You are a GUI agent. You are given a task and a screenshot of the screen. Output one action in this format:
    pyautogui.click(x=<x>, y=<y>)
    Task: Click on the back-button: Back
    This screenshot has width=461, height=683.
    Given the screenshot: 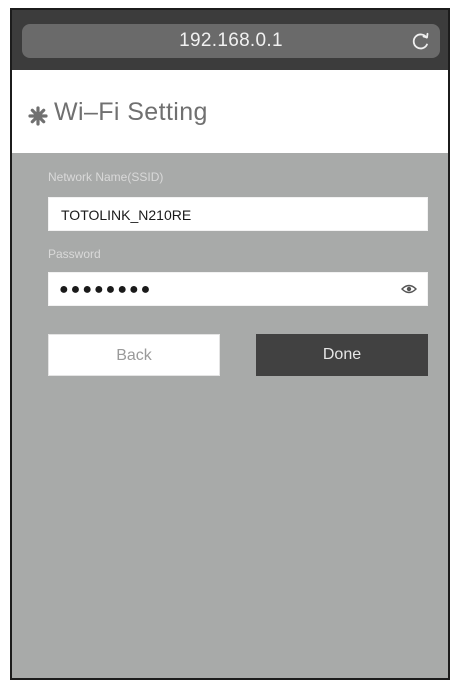 What is the action you would take?
    pyautogui.click(x=134, y=355)
    